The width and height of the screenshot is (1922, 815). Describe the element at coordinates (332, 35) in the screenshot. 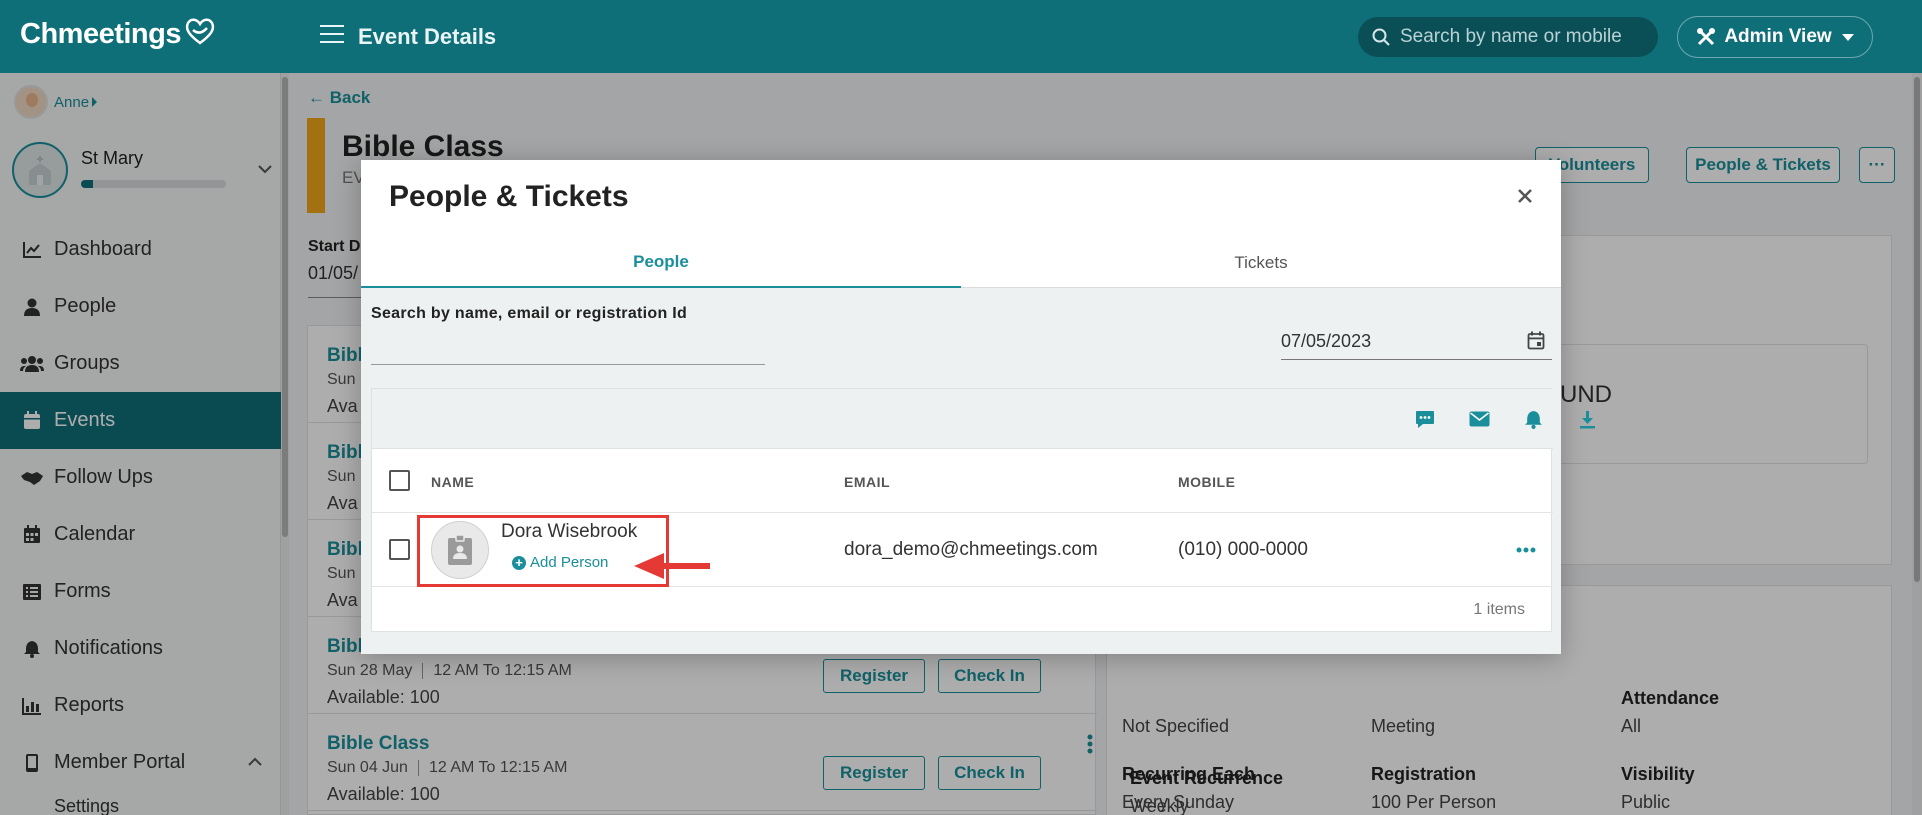

I see `menu-toggle-icon` at that location.